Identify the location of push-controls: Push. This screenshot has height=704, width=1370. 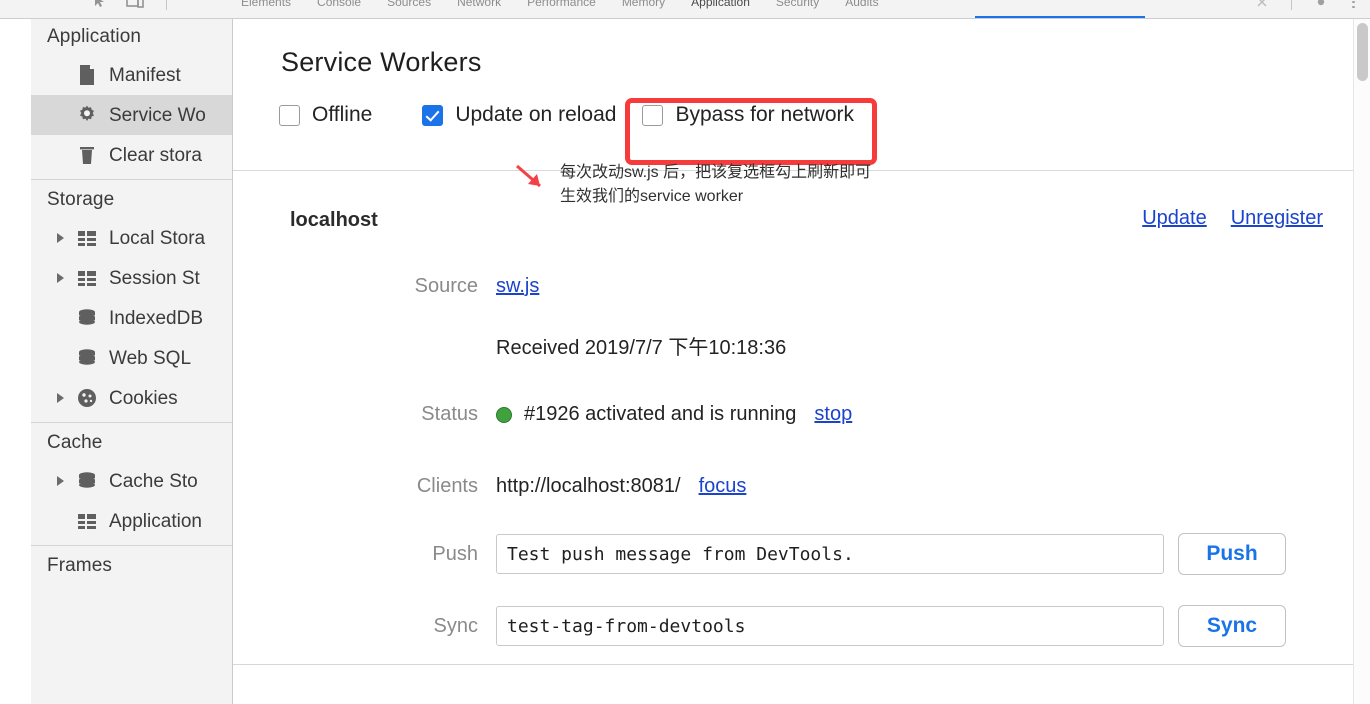
(891, 554).